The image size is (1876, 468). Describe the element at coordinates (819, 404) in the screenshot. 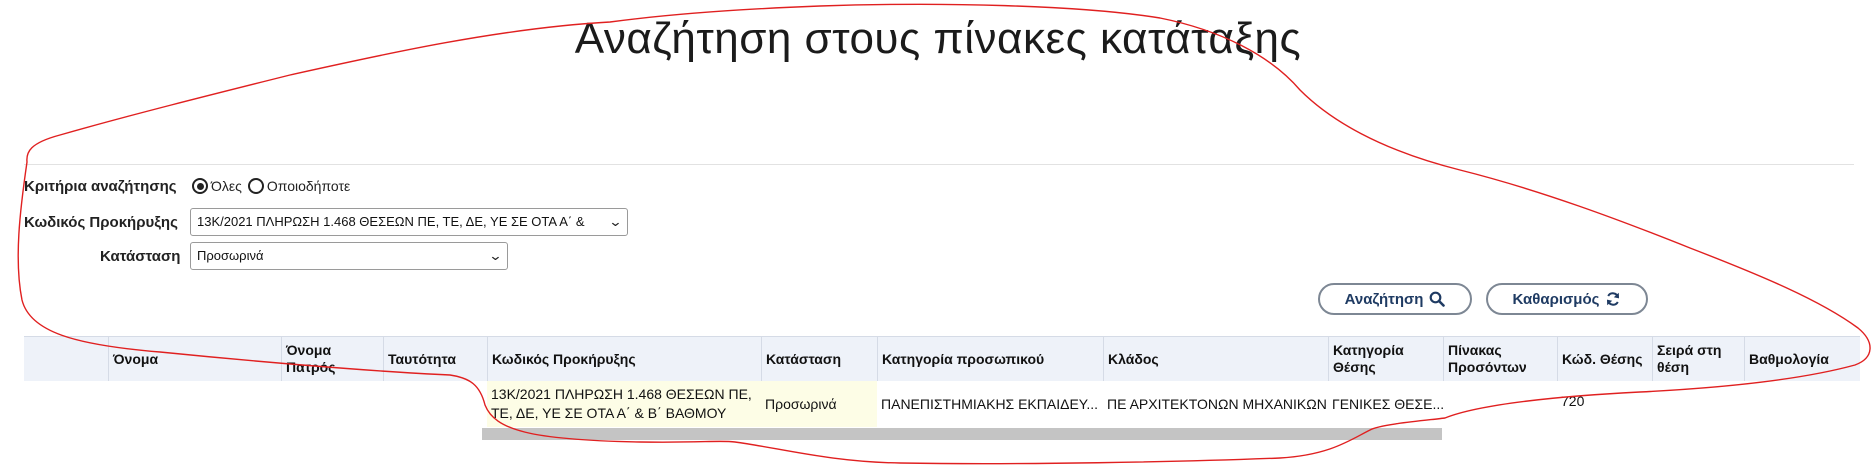

I see `cell-status: Προσωρινά` at that location.